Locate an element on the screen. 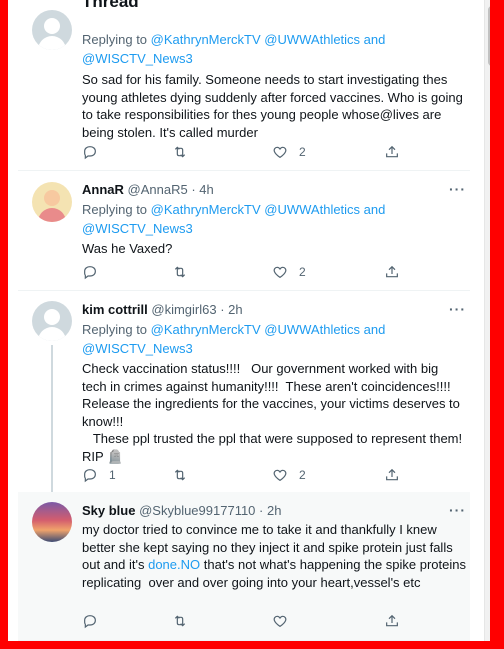 Image resolution: width=504 pixels, height=649 pixels. like-button is located at coordinates (285, 621).